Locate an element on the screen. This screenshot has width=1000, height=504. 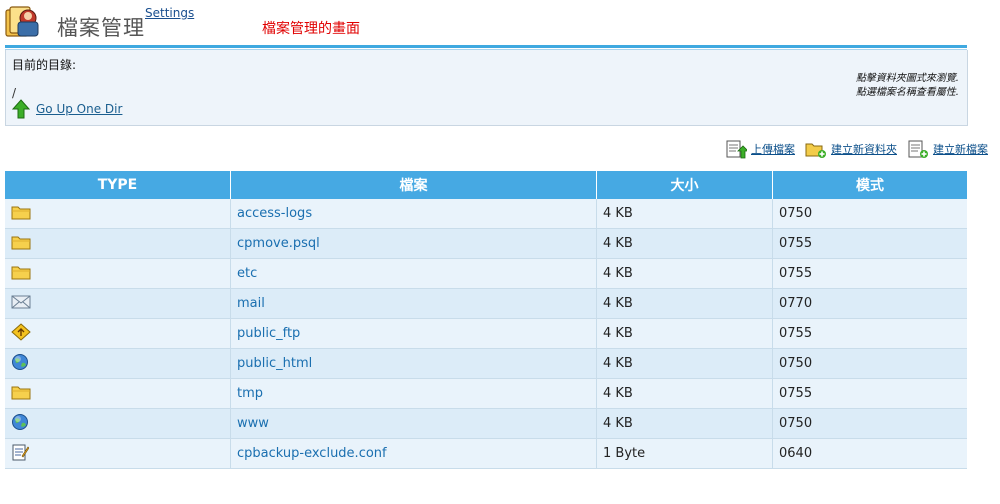
name-cell: tmp is located at coordinates (413, 393).